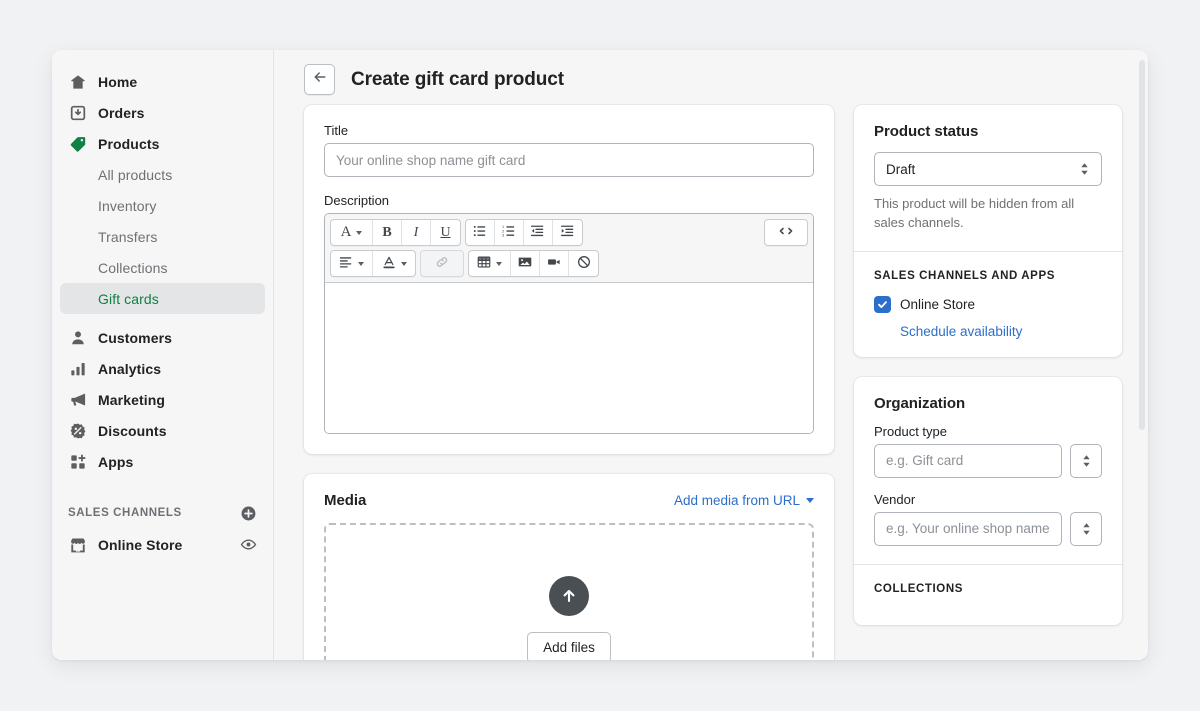  Describe the element at coordinates (78, 545) in the screenshot. I see `storefront-icon` at that location.